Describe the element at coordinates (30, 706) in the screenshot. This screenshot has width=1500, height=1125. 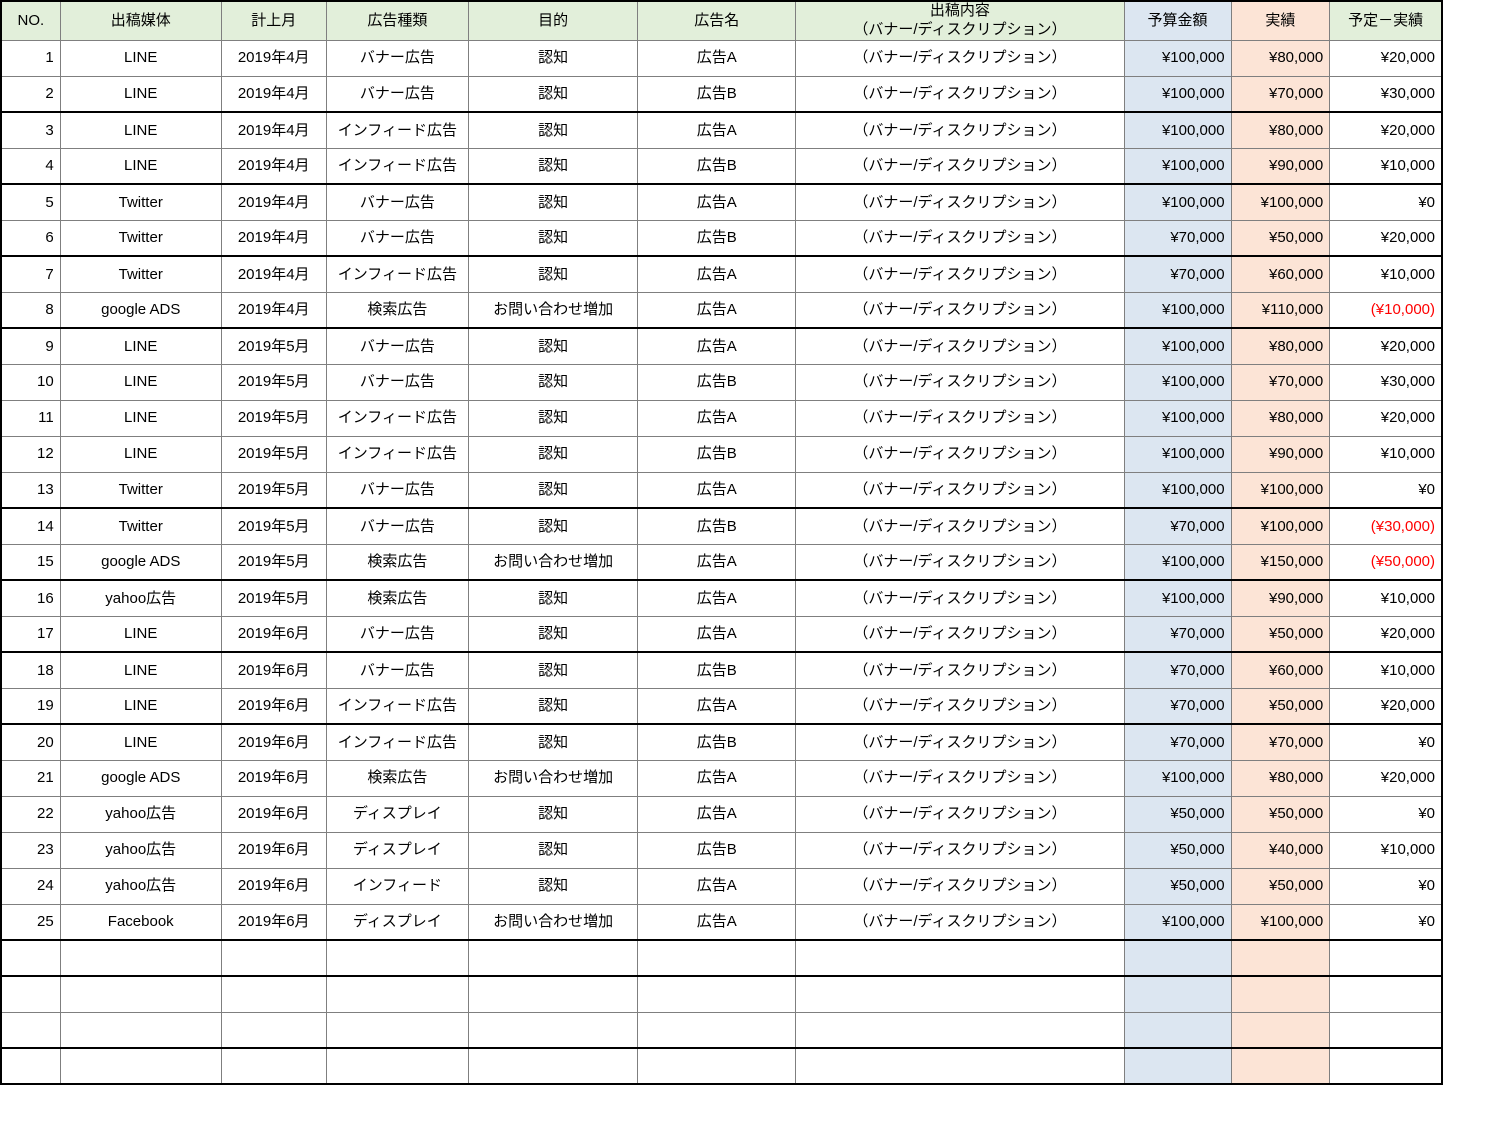
I see `cell-no: 19` at that location.